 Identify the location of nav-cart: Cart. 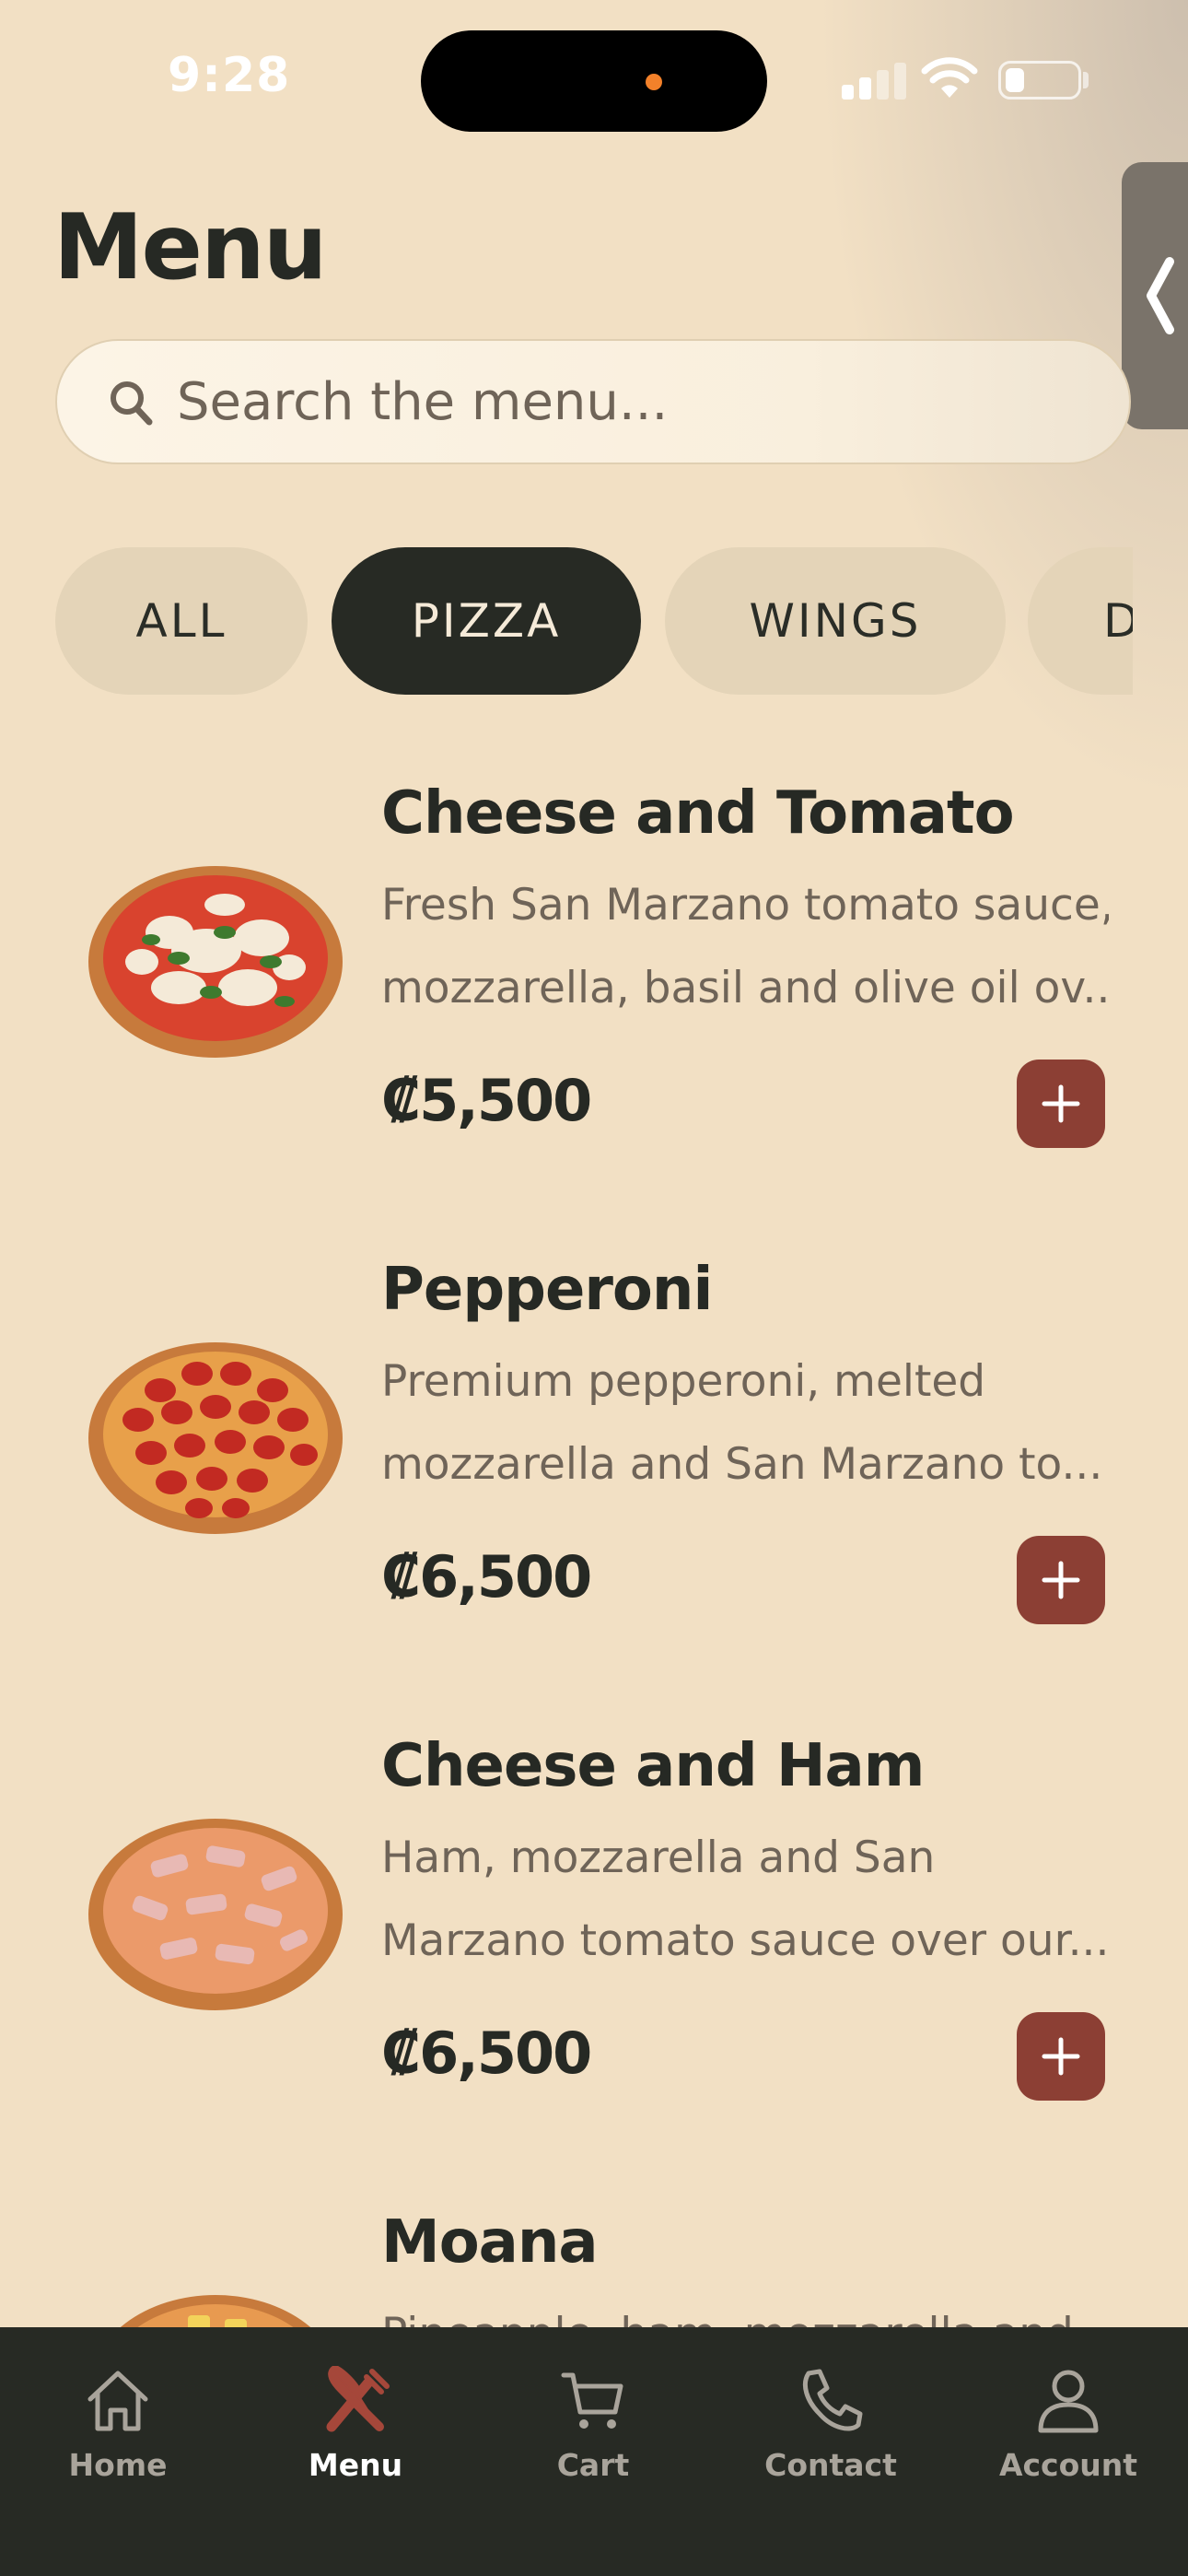
(593, 2435).